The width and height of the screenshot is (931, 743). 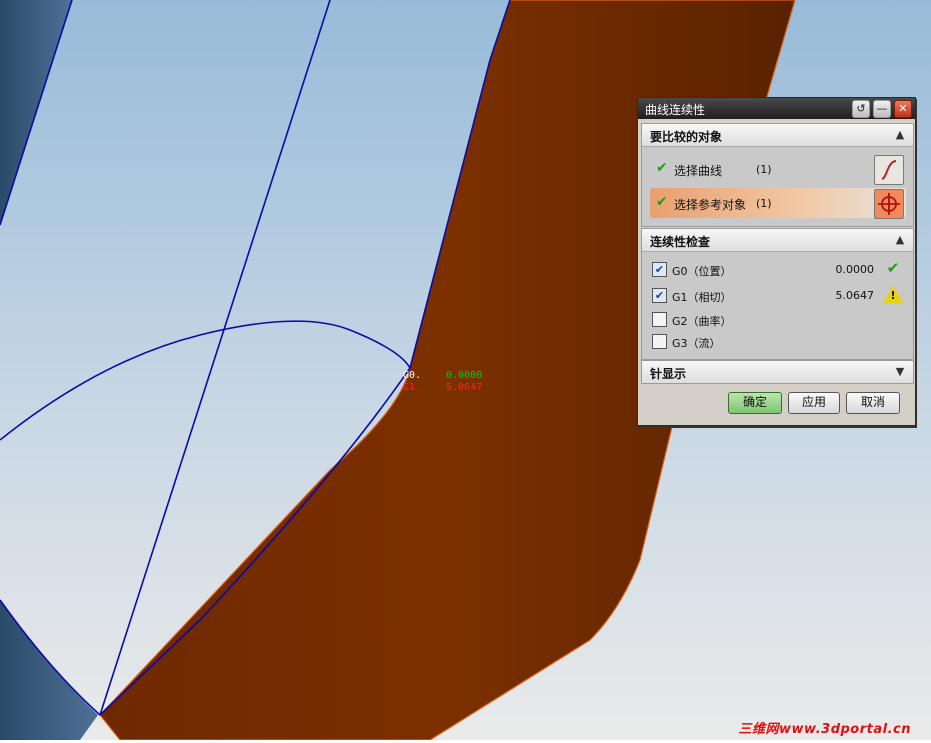 I want to click on g2-row: G2（曲率）, so click(x=780, y=320).